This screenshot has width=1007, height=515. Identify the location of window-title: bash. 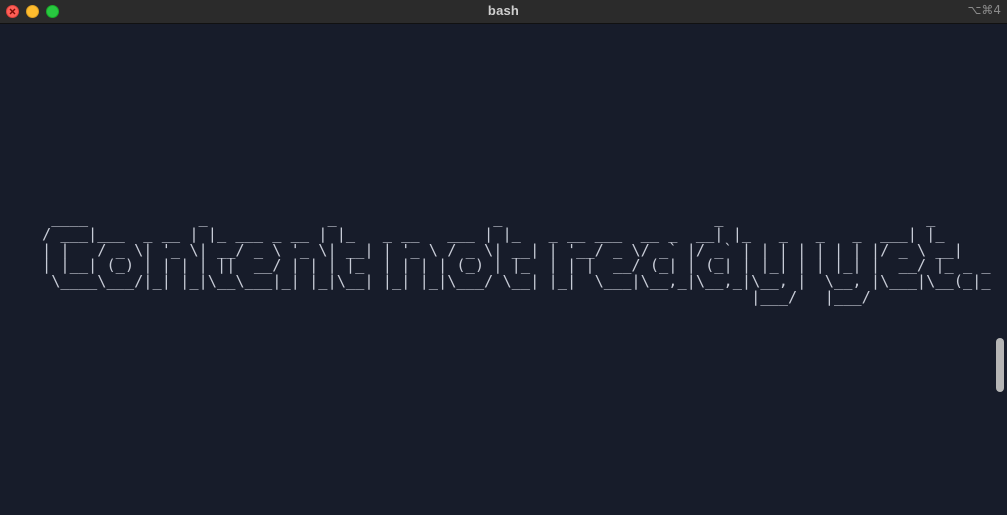
(503, 10).